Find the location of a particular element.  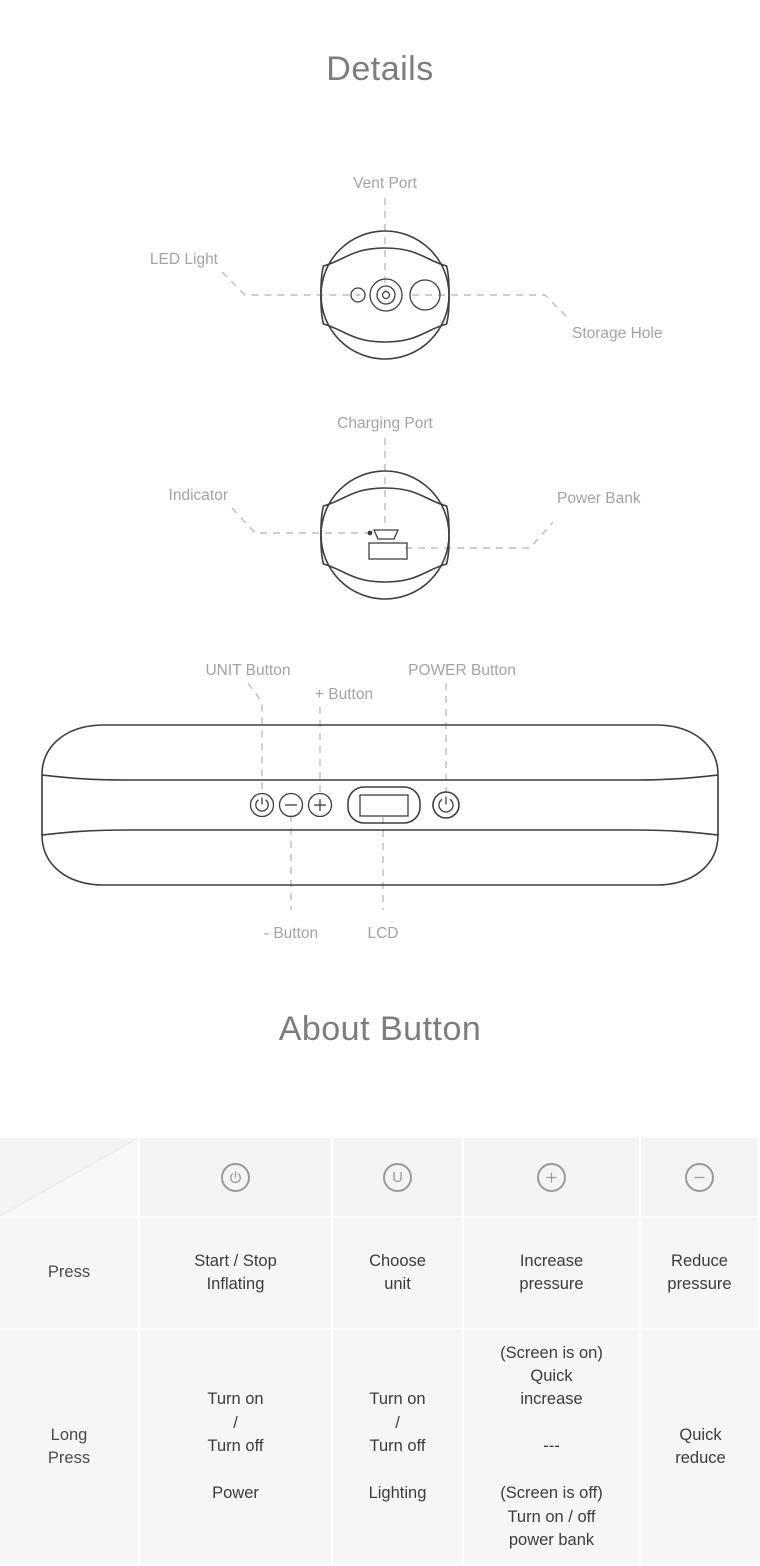

table-cell-press-unit: Choose unit is located at coordinates (398, 1274).